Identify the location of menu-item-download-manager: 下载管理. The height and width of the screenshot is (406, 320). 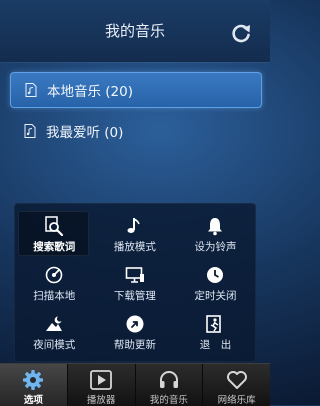
(135, 282).